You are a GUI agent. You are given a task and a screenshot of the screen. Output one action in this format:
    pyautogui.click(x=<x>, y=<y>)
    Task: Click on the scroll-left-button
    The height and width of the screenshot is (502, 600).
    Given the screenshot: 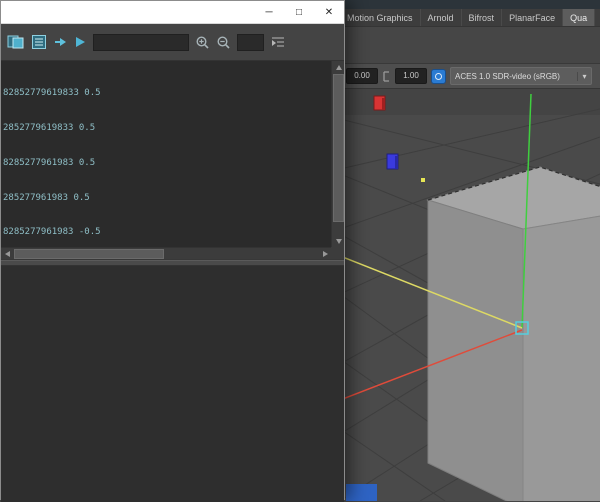 What is the action you would take?
    pyautogui.click(x=7, y=254)
    